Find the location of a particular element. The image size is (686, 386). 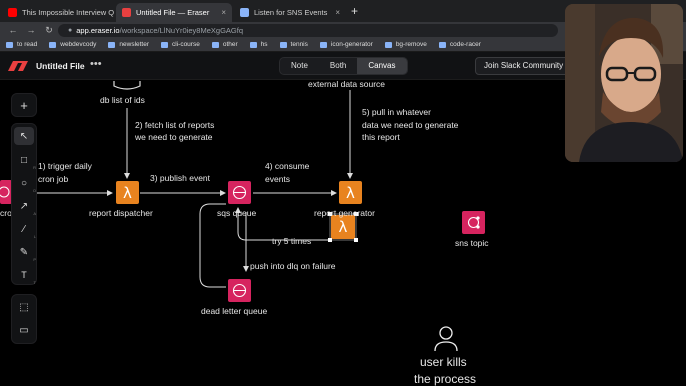

bookmark-item: webdevcody is located at coordinates (72, 44).